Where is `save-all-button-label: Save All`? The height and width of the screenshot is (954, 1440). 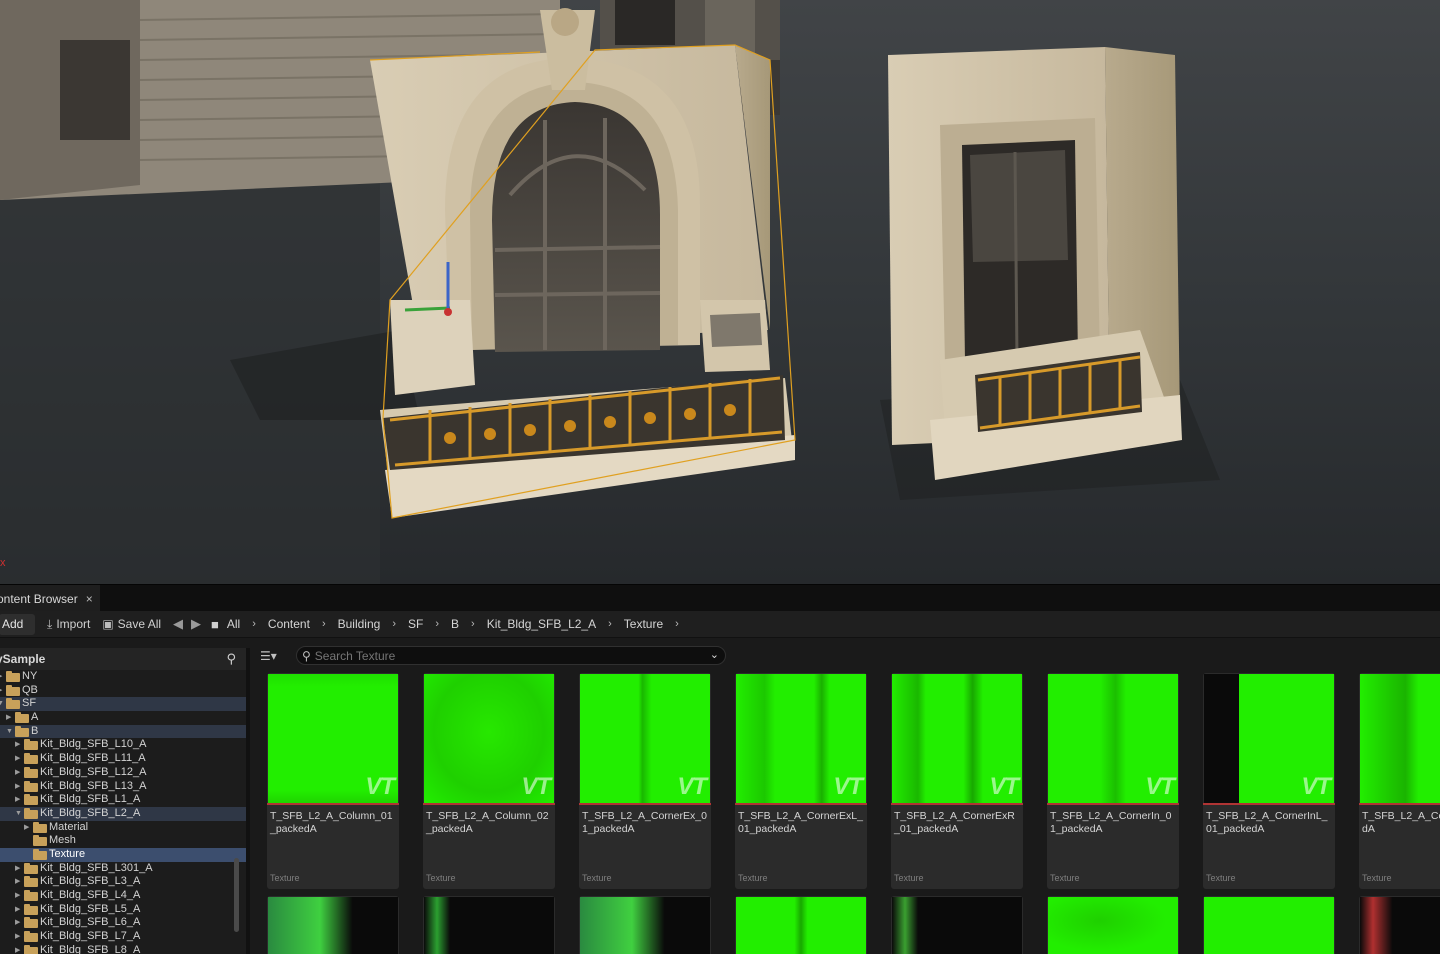 save-all-button-label: Save All is located at coordinates (139, 624).